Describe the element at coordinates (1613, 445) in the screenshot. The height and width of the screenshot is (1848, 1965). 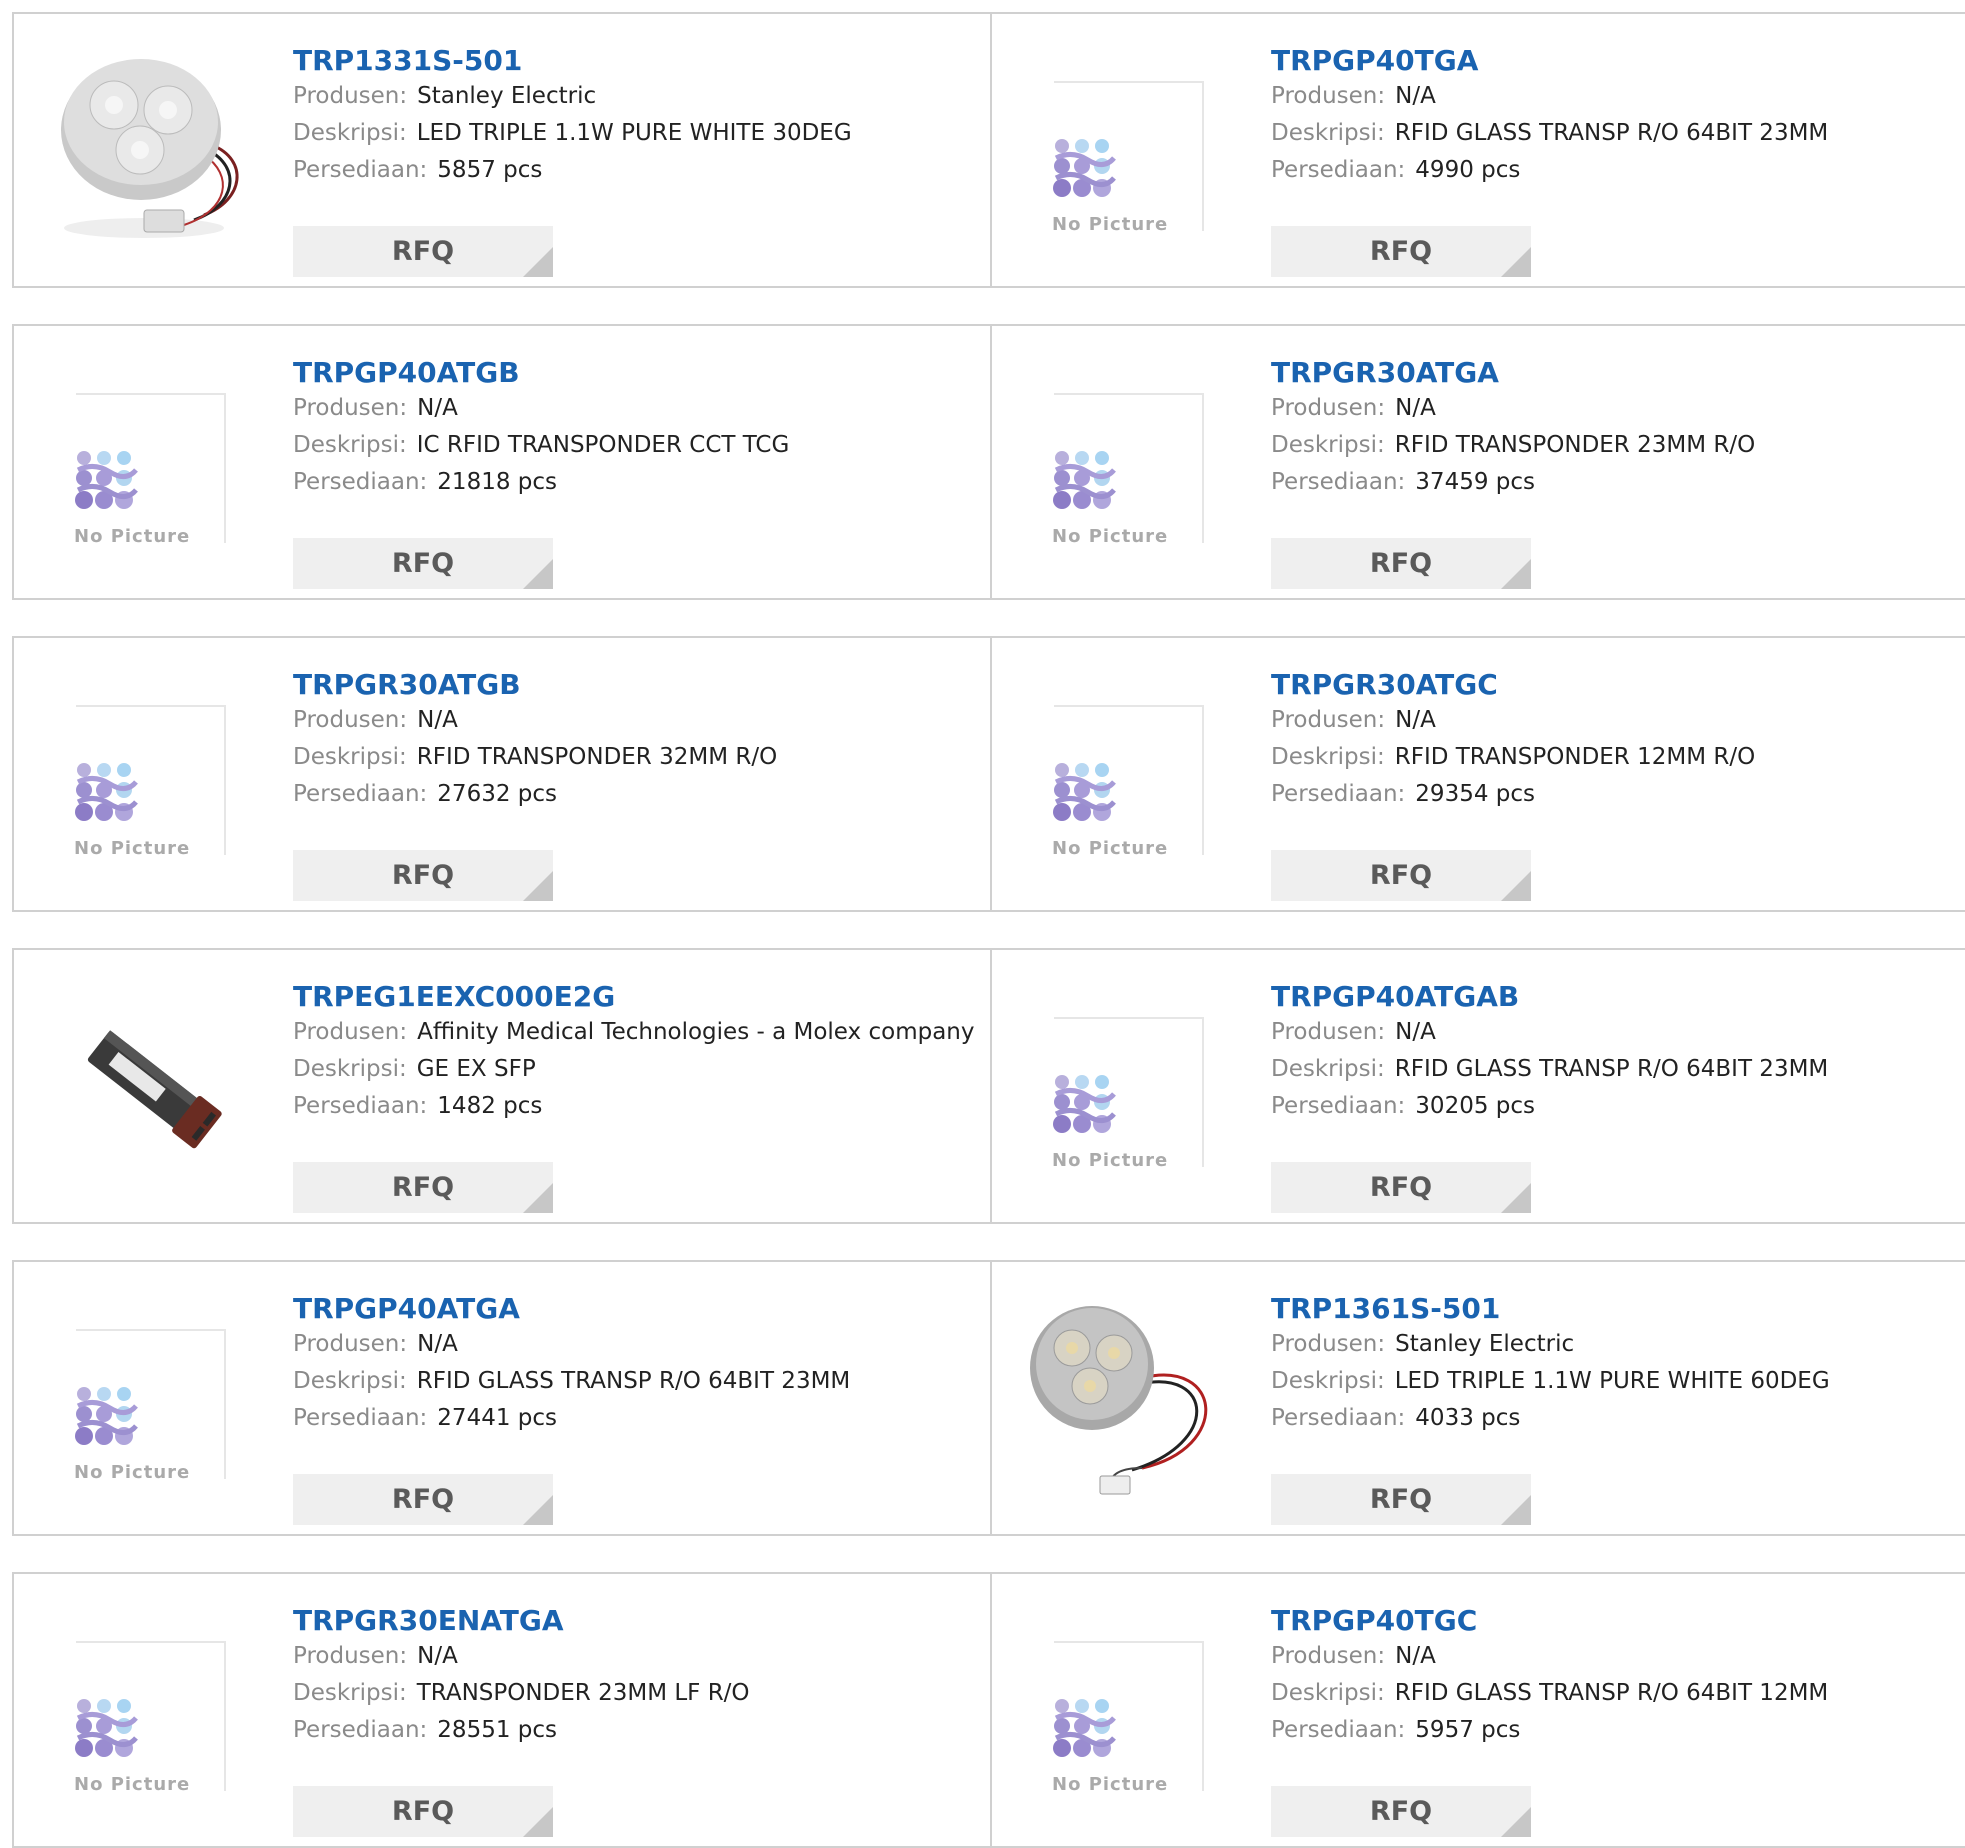
I see `description-row: Deskripsi: RFID TRANSPONDER 23MM R/O` at that location.